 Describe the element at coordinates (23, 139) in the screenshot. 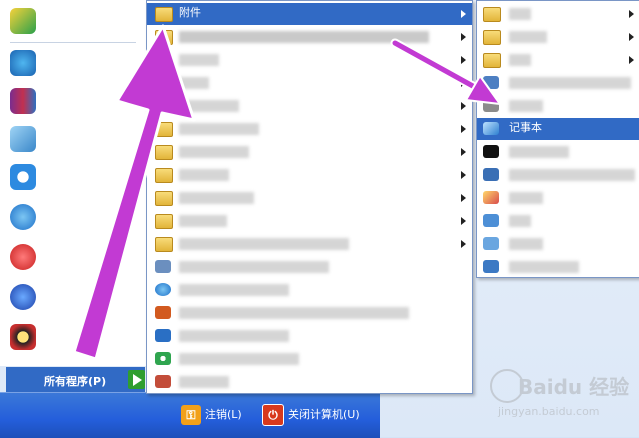

I see `notepad-icon` at that location.